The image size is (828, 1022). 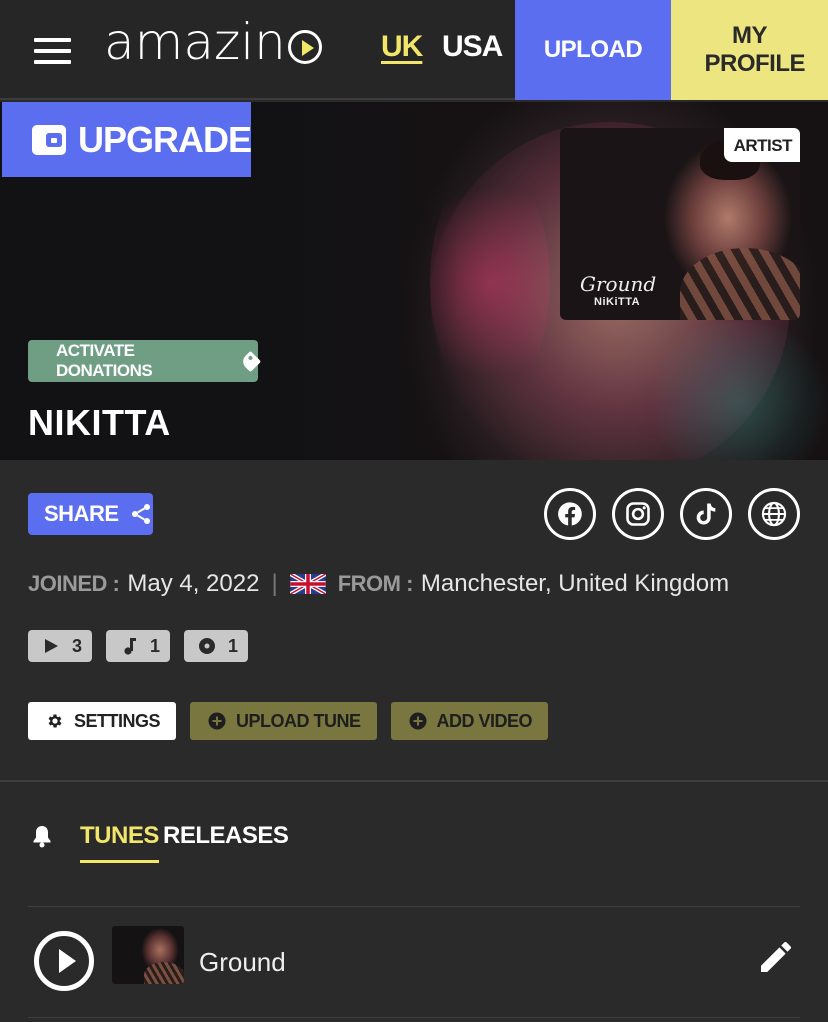 What do you see at coordinates (414, 1017) in the screenshot?
I see `list-divider` at bounding box center [414, 1017].